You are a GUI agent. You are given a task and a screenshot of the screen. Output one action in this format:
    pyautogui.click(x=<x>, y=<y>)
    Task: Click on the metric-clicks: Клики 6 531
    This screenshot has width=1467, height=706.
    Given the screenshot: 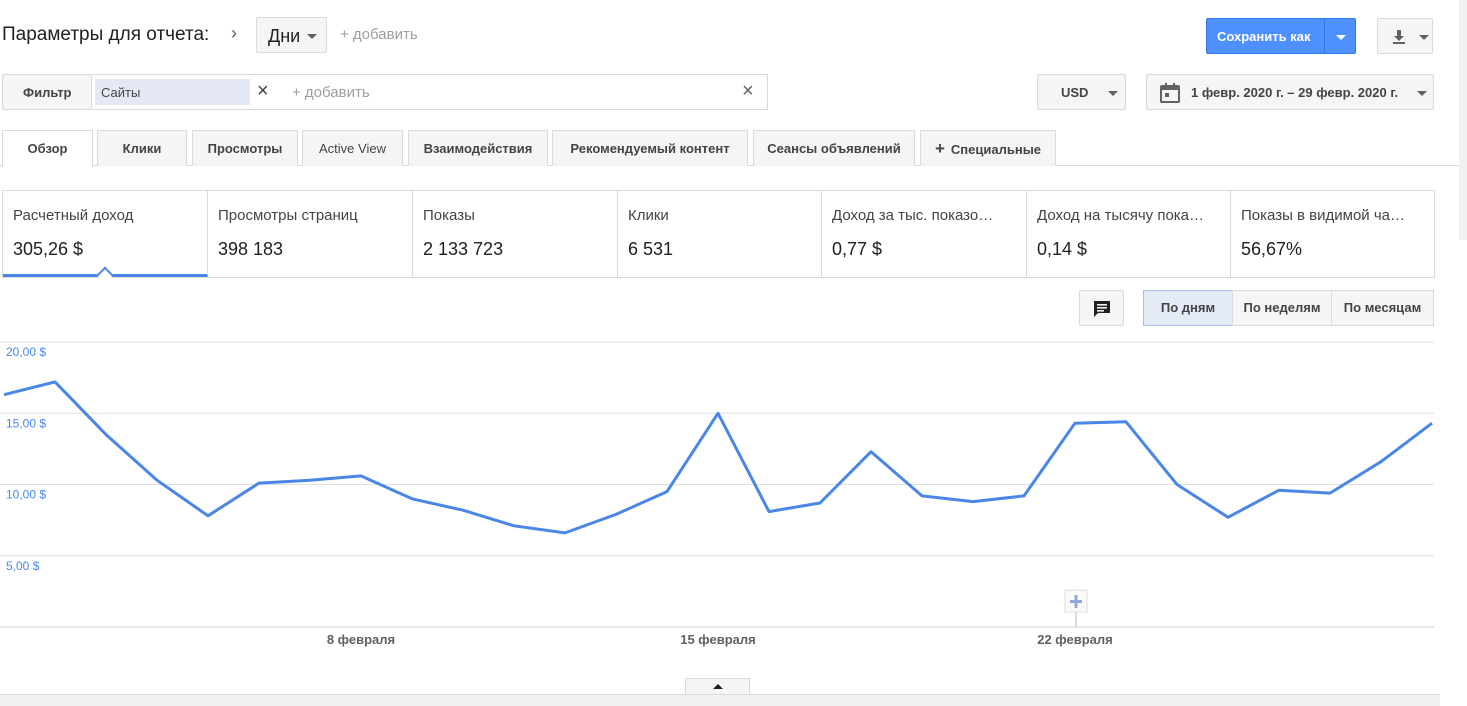 What is the action you would take?
    pyautogui.click(x=720, y=234)
    